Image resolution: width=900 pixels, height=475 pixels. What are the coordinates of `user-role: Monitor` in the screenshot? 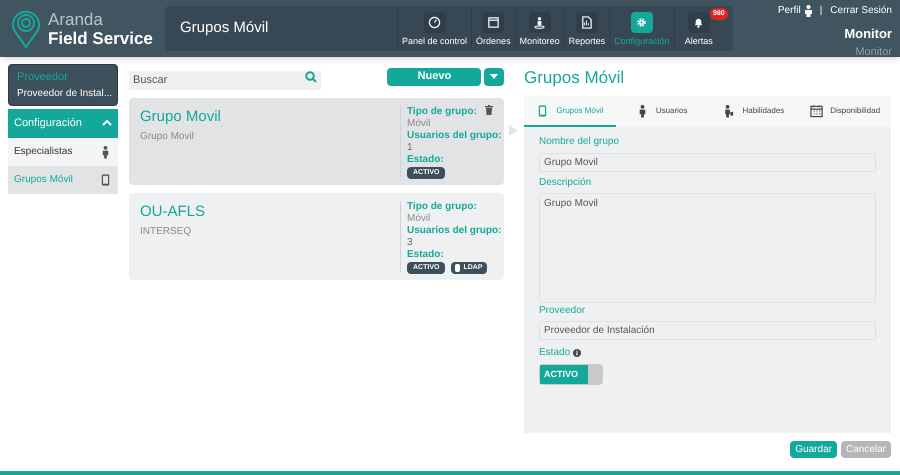 It's located at (873, 52).